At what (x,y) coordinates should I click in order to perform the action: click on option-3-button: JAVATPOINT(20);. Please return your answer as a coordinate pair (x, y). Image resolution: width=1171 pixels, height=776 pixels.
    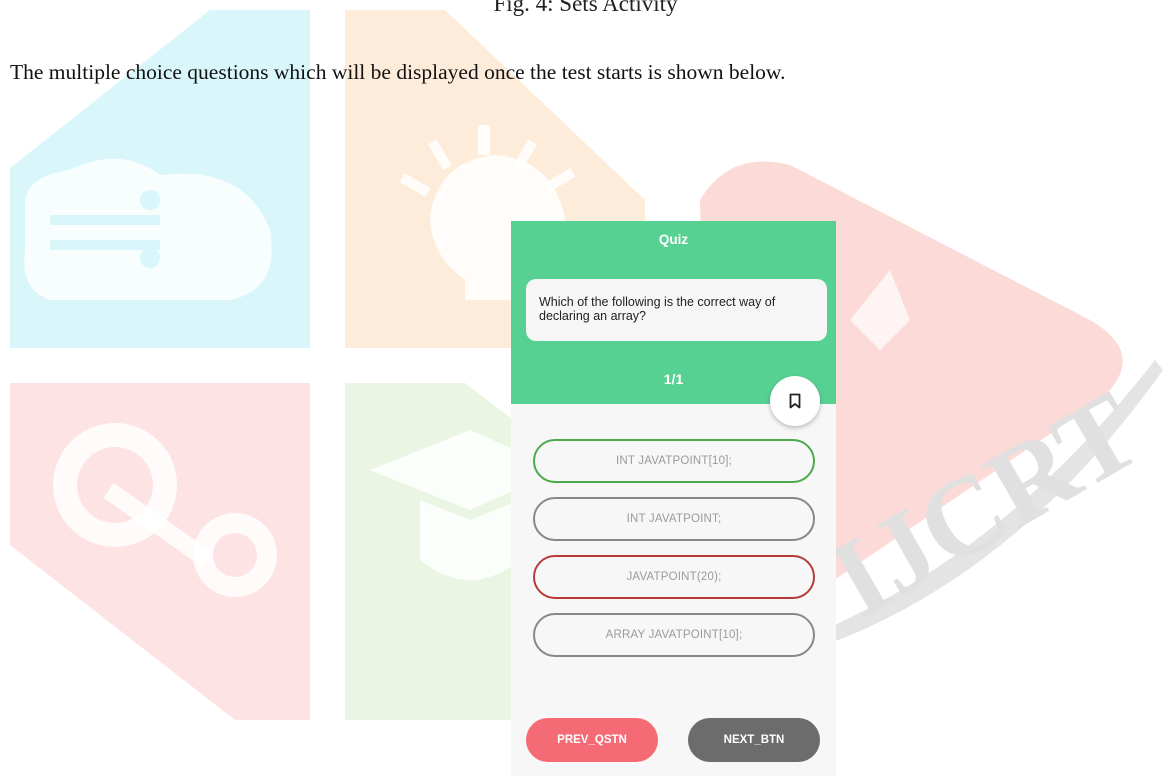
    Looking at the image, I should click on (674, 577).